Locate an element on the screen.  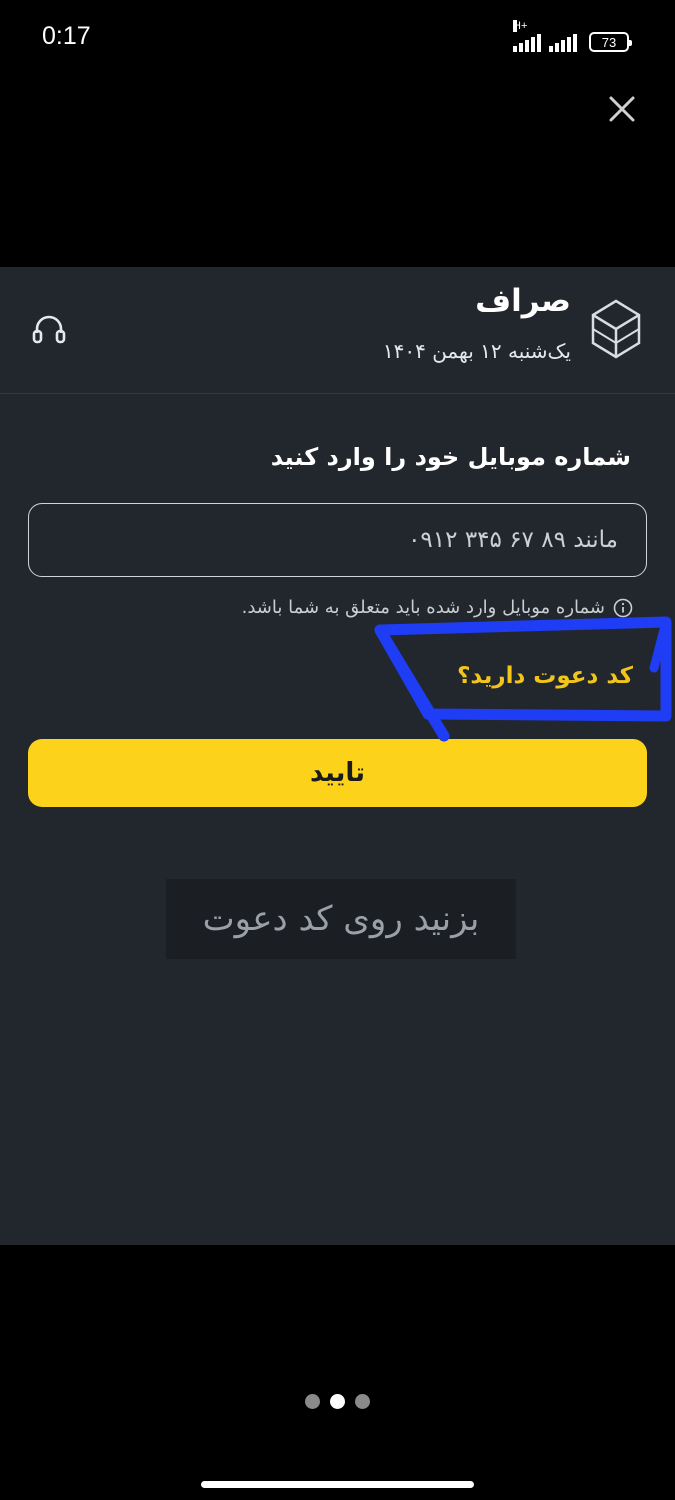
battery-level: 73 is located at coordinates (609, 42).